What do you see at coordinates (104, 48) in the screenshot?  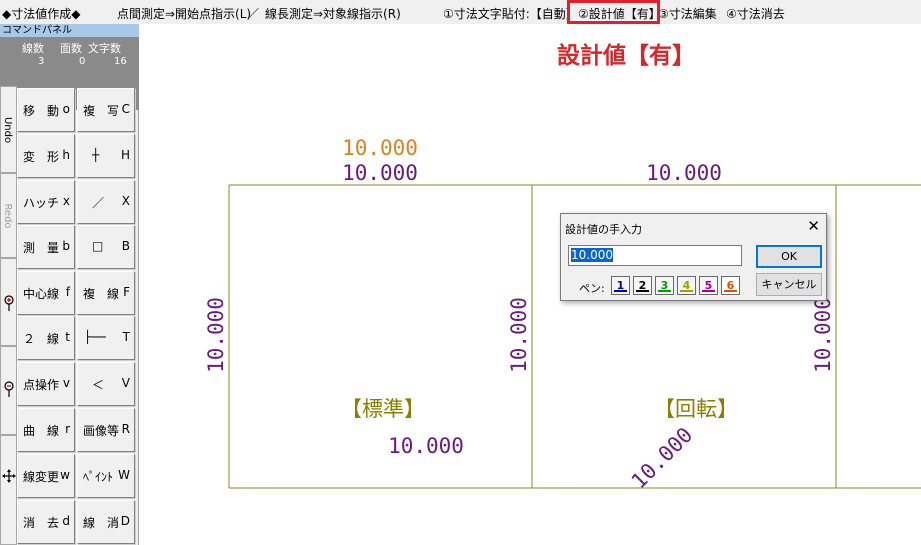 I see `stat-label-chars: 文字数` at bounding box center [104, 48].